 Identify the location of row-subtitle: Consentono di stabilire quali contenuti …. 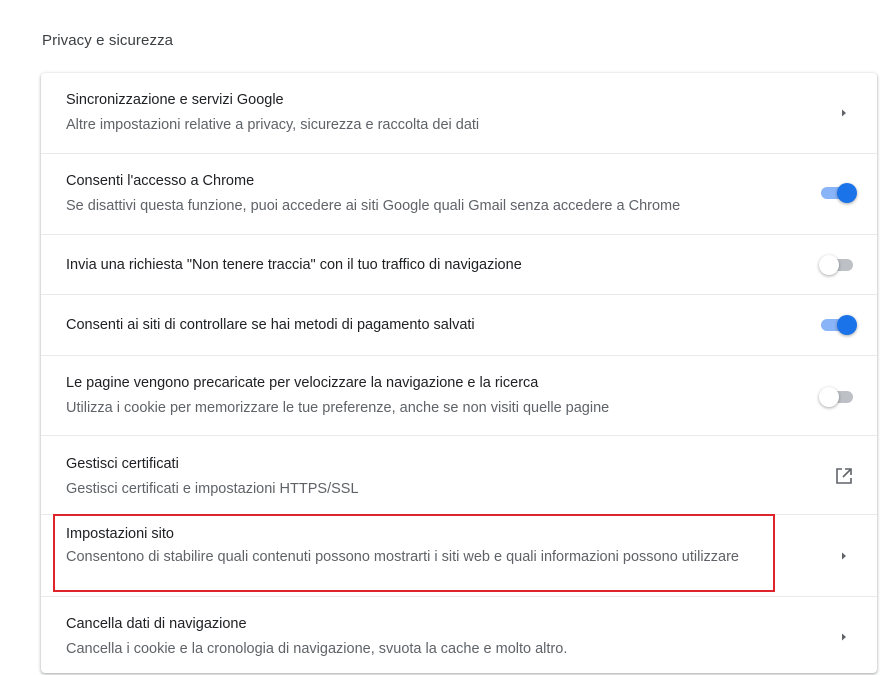
(402, 557).